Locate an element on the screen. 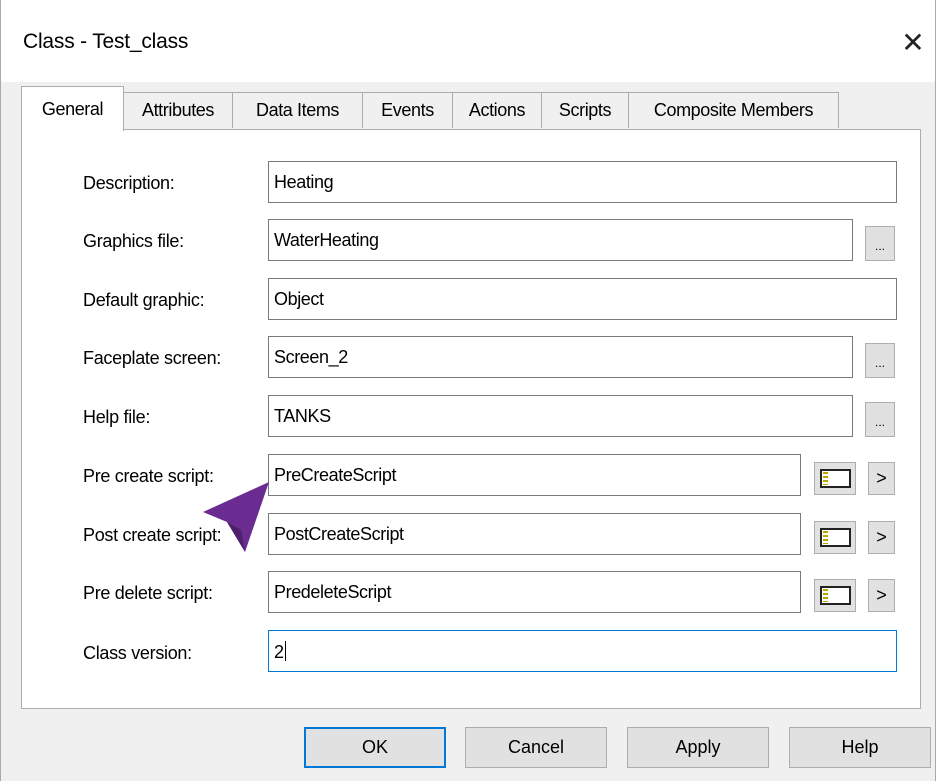 This screenshot has height=781, width=936. tab-label: General is located at coordinates (72, 108).